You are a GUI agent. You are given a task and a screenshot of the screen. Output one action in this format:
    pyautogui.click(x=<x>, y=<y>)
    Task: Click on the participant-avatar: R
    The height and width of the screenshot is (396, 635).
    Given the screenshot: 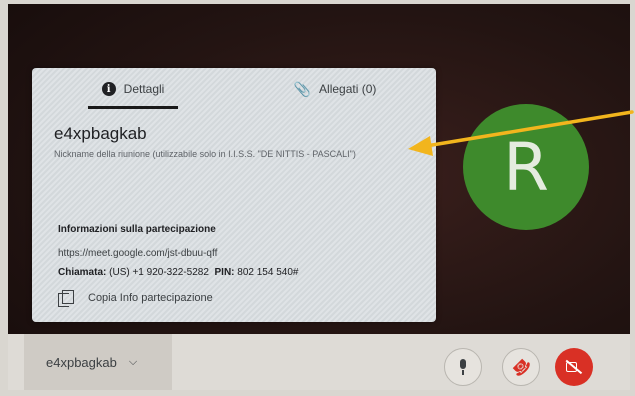 What is the action you would take?
    pyautogui.click(x=526, y=167)
    